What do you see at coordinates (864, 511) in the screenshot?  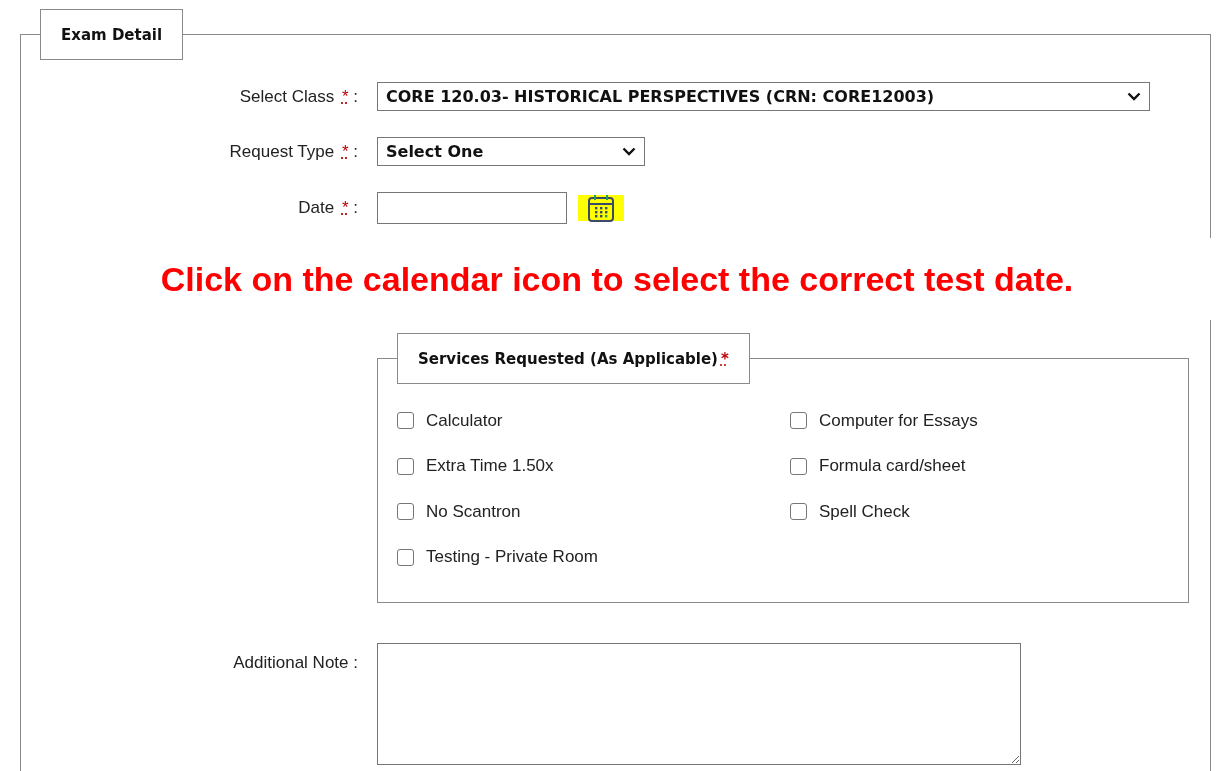 I see `option-label: Spell Check` at bounding box center [864, 511].